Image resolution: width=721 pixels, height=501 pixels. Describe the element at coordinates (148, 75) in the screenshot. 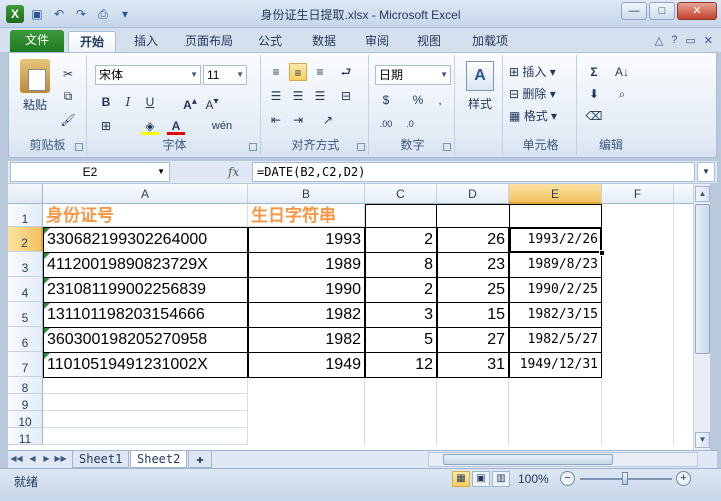

I see `font-name-combo: 宋体 ▼` at that location.